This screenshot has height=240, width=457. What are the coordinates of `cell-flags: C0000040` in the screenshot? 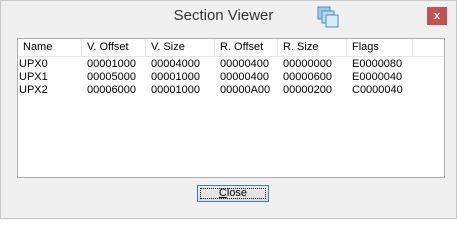 It's located at (377, 90).